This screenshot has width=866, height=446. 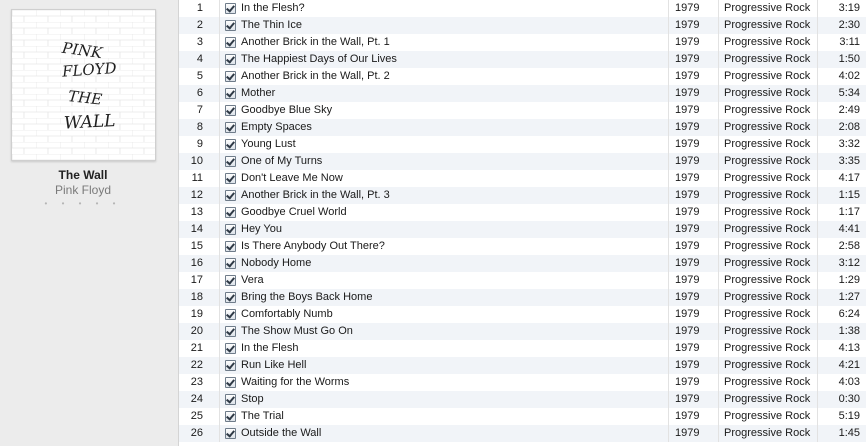 I want to click on track-row: 25 The Trial 1979 Progressive Rock 5:19, so click(x=522, y=416).